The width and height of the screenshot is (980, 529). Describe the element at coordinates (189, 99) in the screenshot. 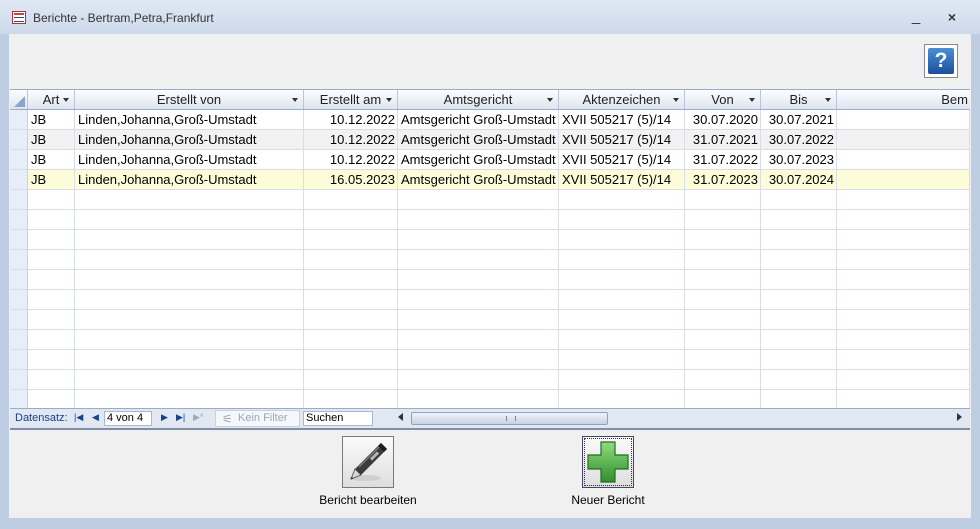

I see `column-header-erstellt-von: Erstellt von` at that location.